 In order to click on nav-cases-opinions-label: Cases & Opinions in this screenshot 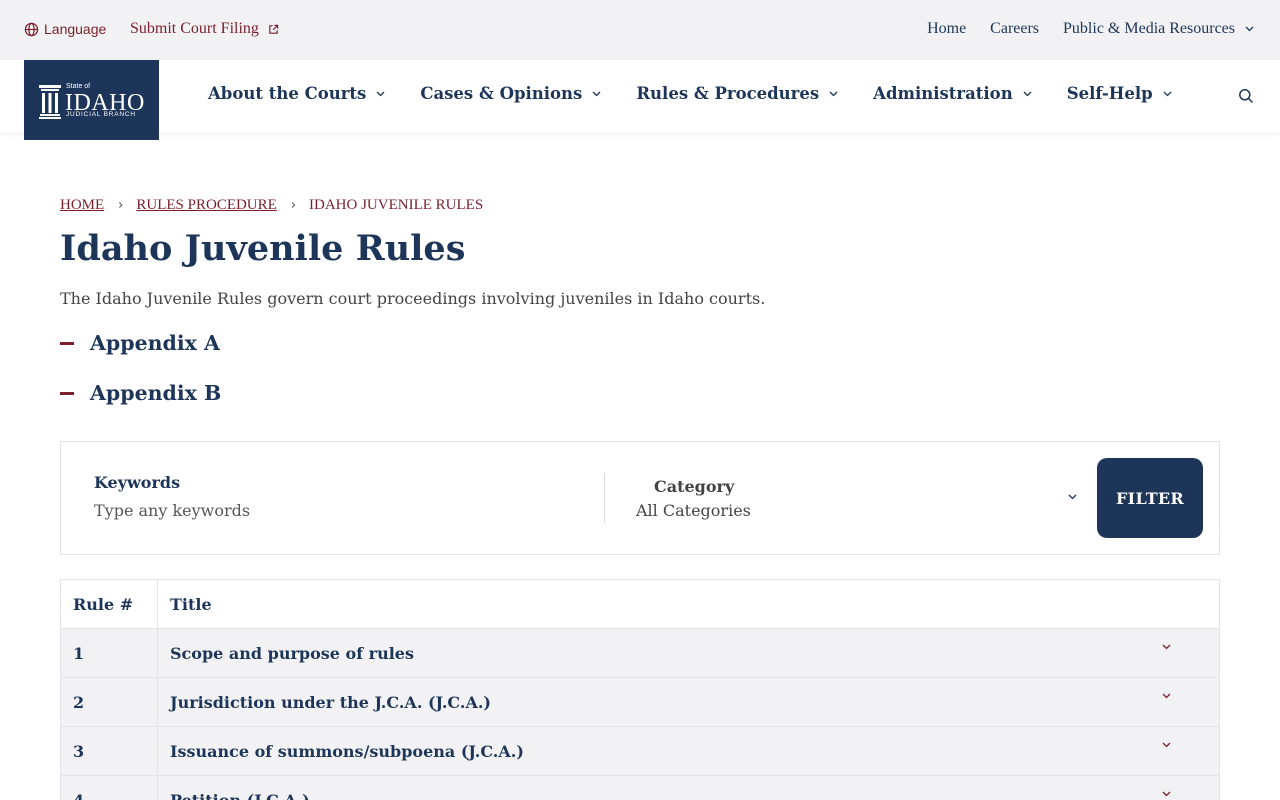, I will do `click(501, 93)`.